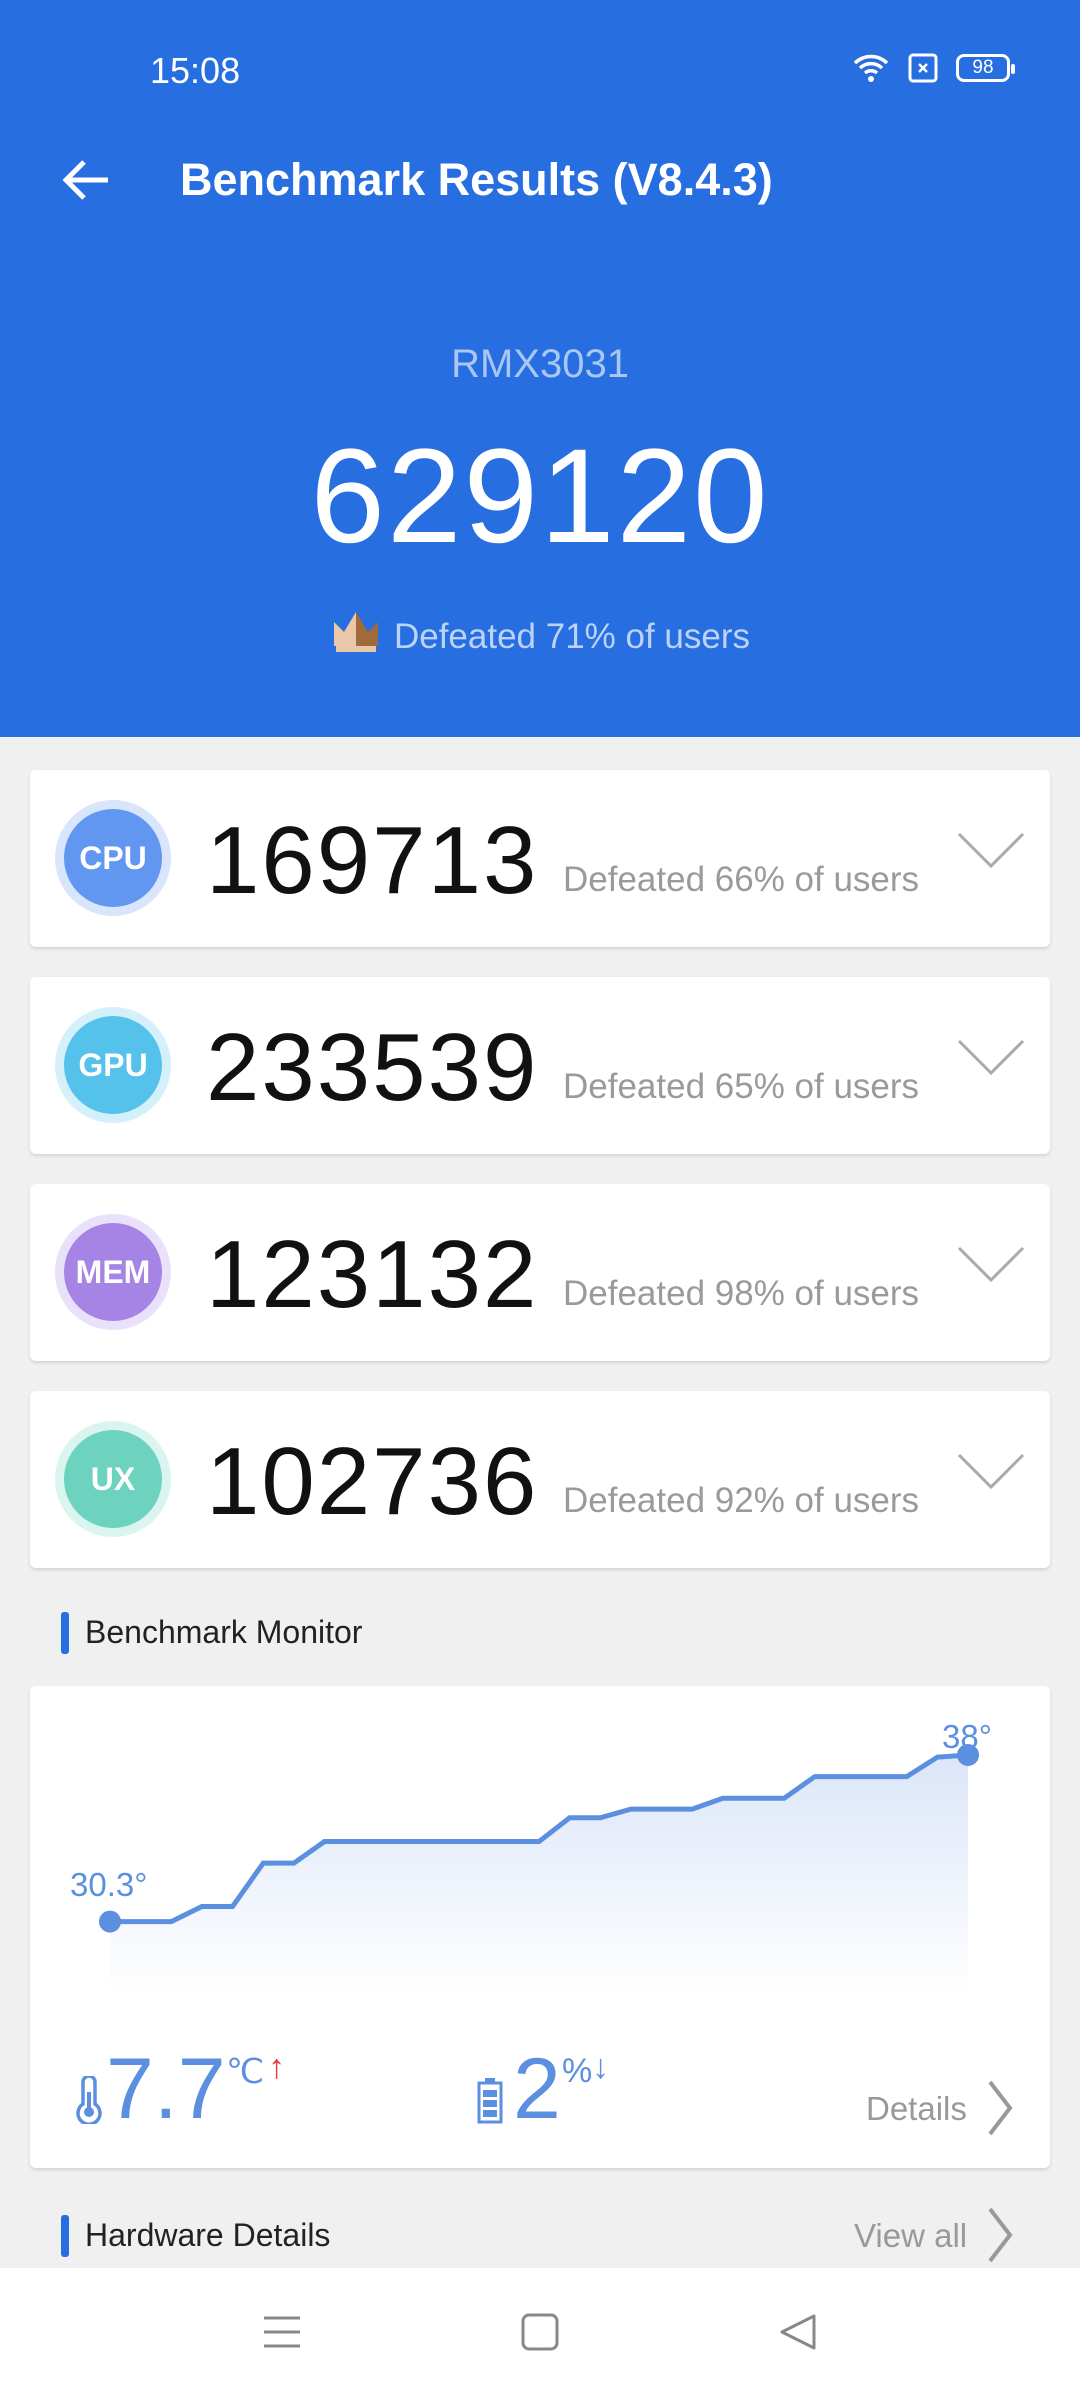  I want to click on cpu-defeated: Defeated 66% of users, so click(741, 879).